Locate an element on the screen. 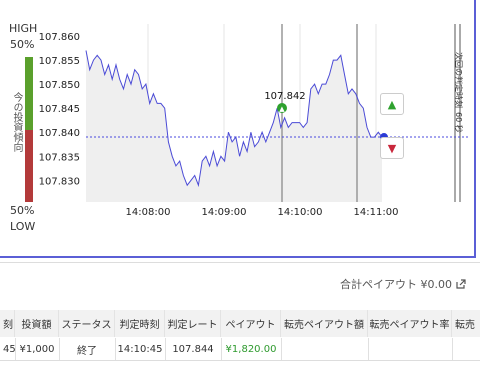 This screenshot has width=480, height=366. row-resale is located at coordinates (466, 349).